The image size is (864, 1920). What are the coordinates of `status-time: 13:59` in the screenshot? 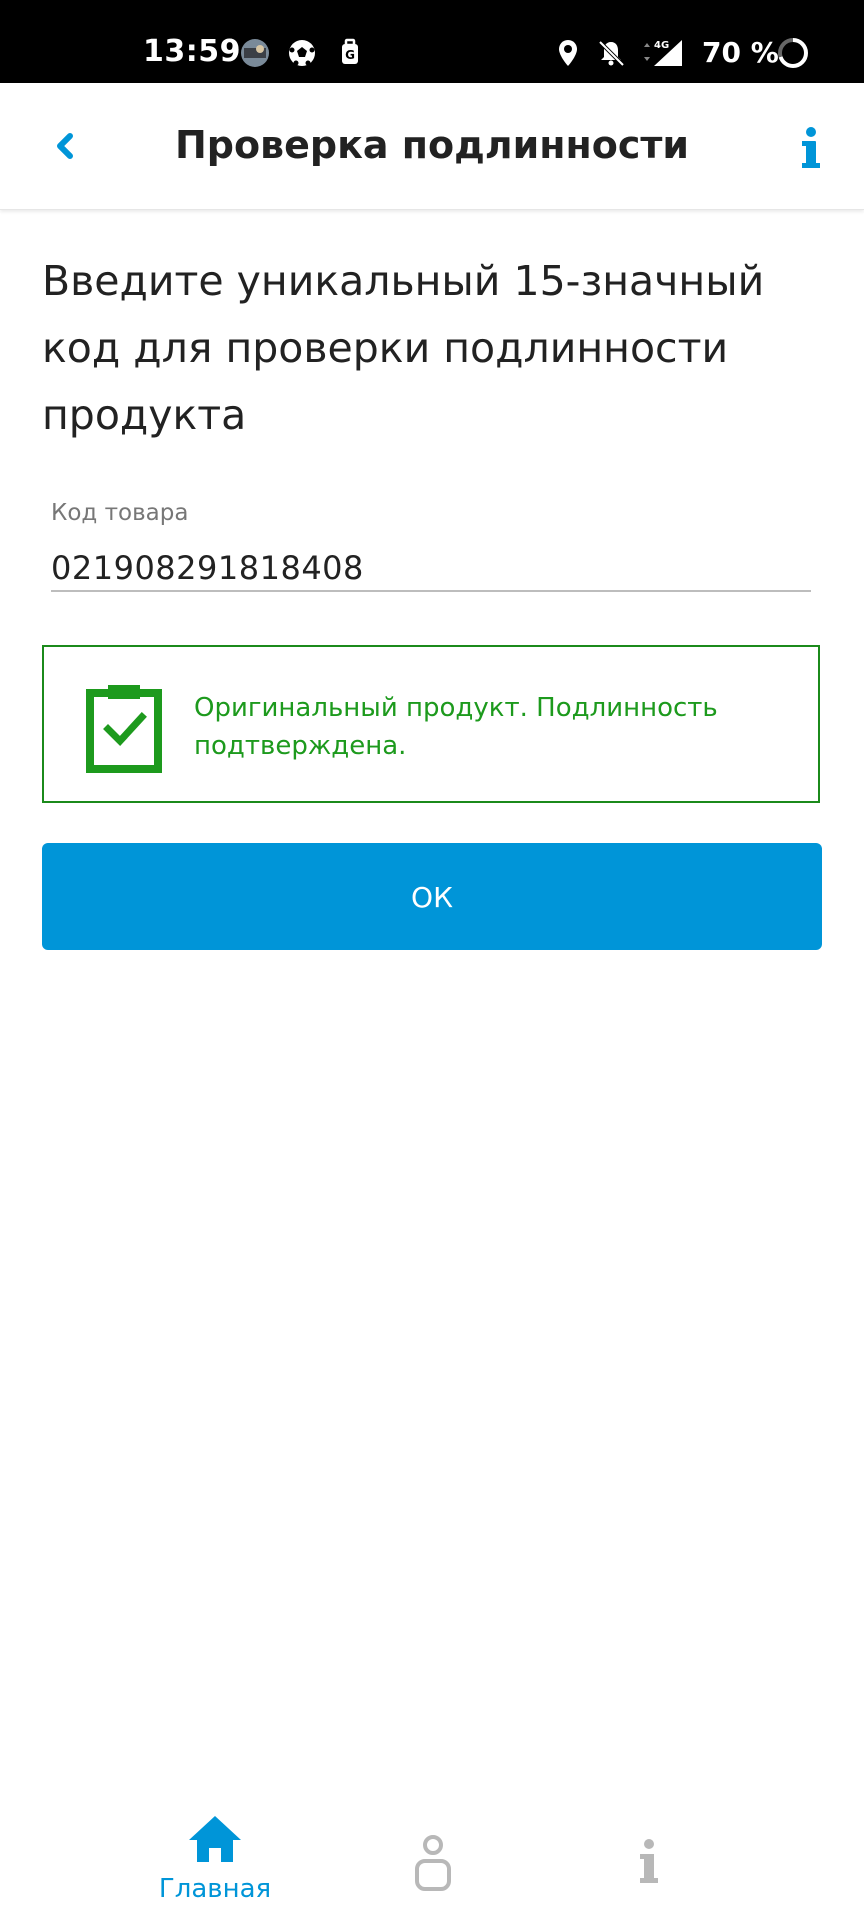 It's located at (192, 51).